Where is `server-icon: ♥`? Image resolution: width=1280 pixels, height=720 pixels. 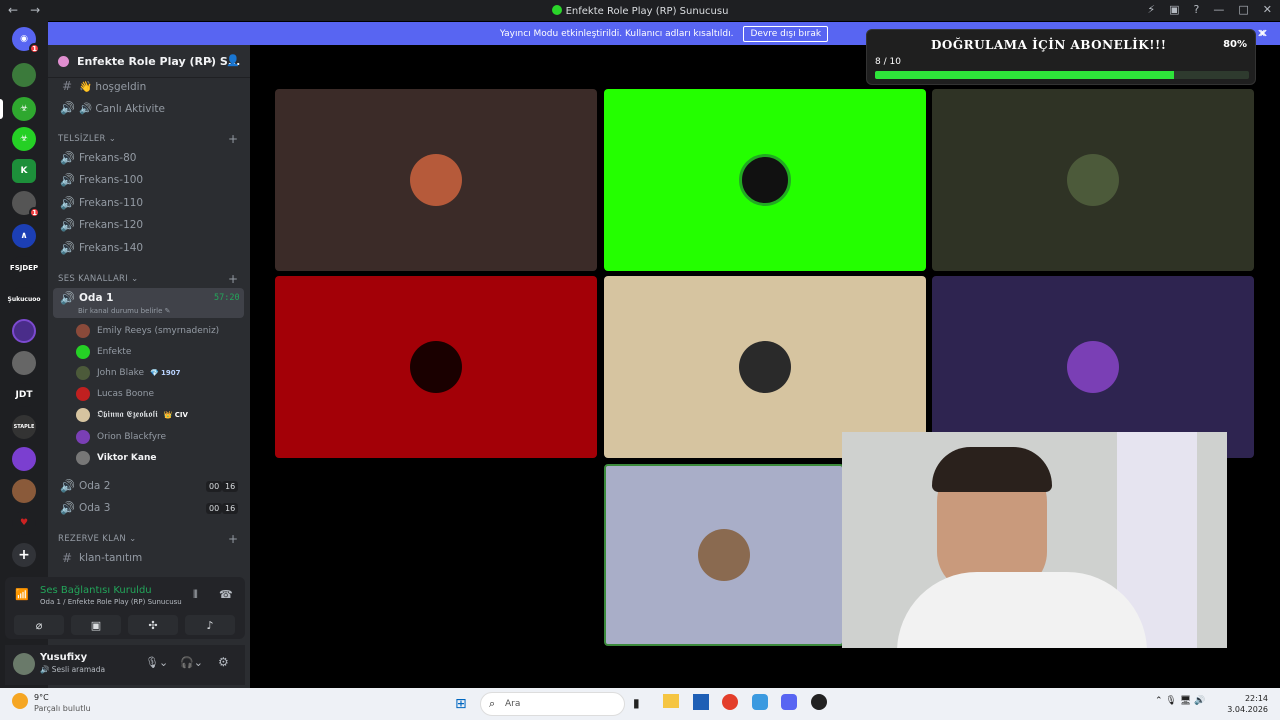 server-icon: ♥ is located at coordinates (24, 523).